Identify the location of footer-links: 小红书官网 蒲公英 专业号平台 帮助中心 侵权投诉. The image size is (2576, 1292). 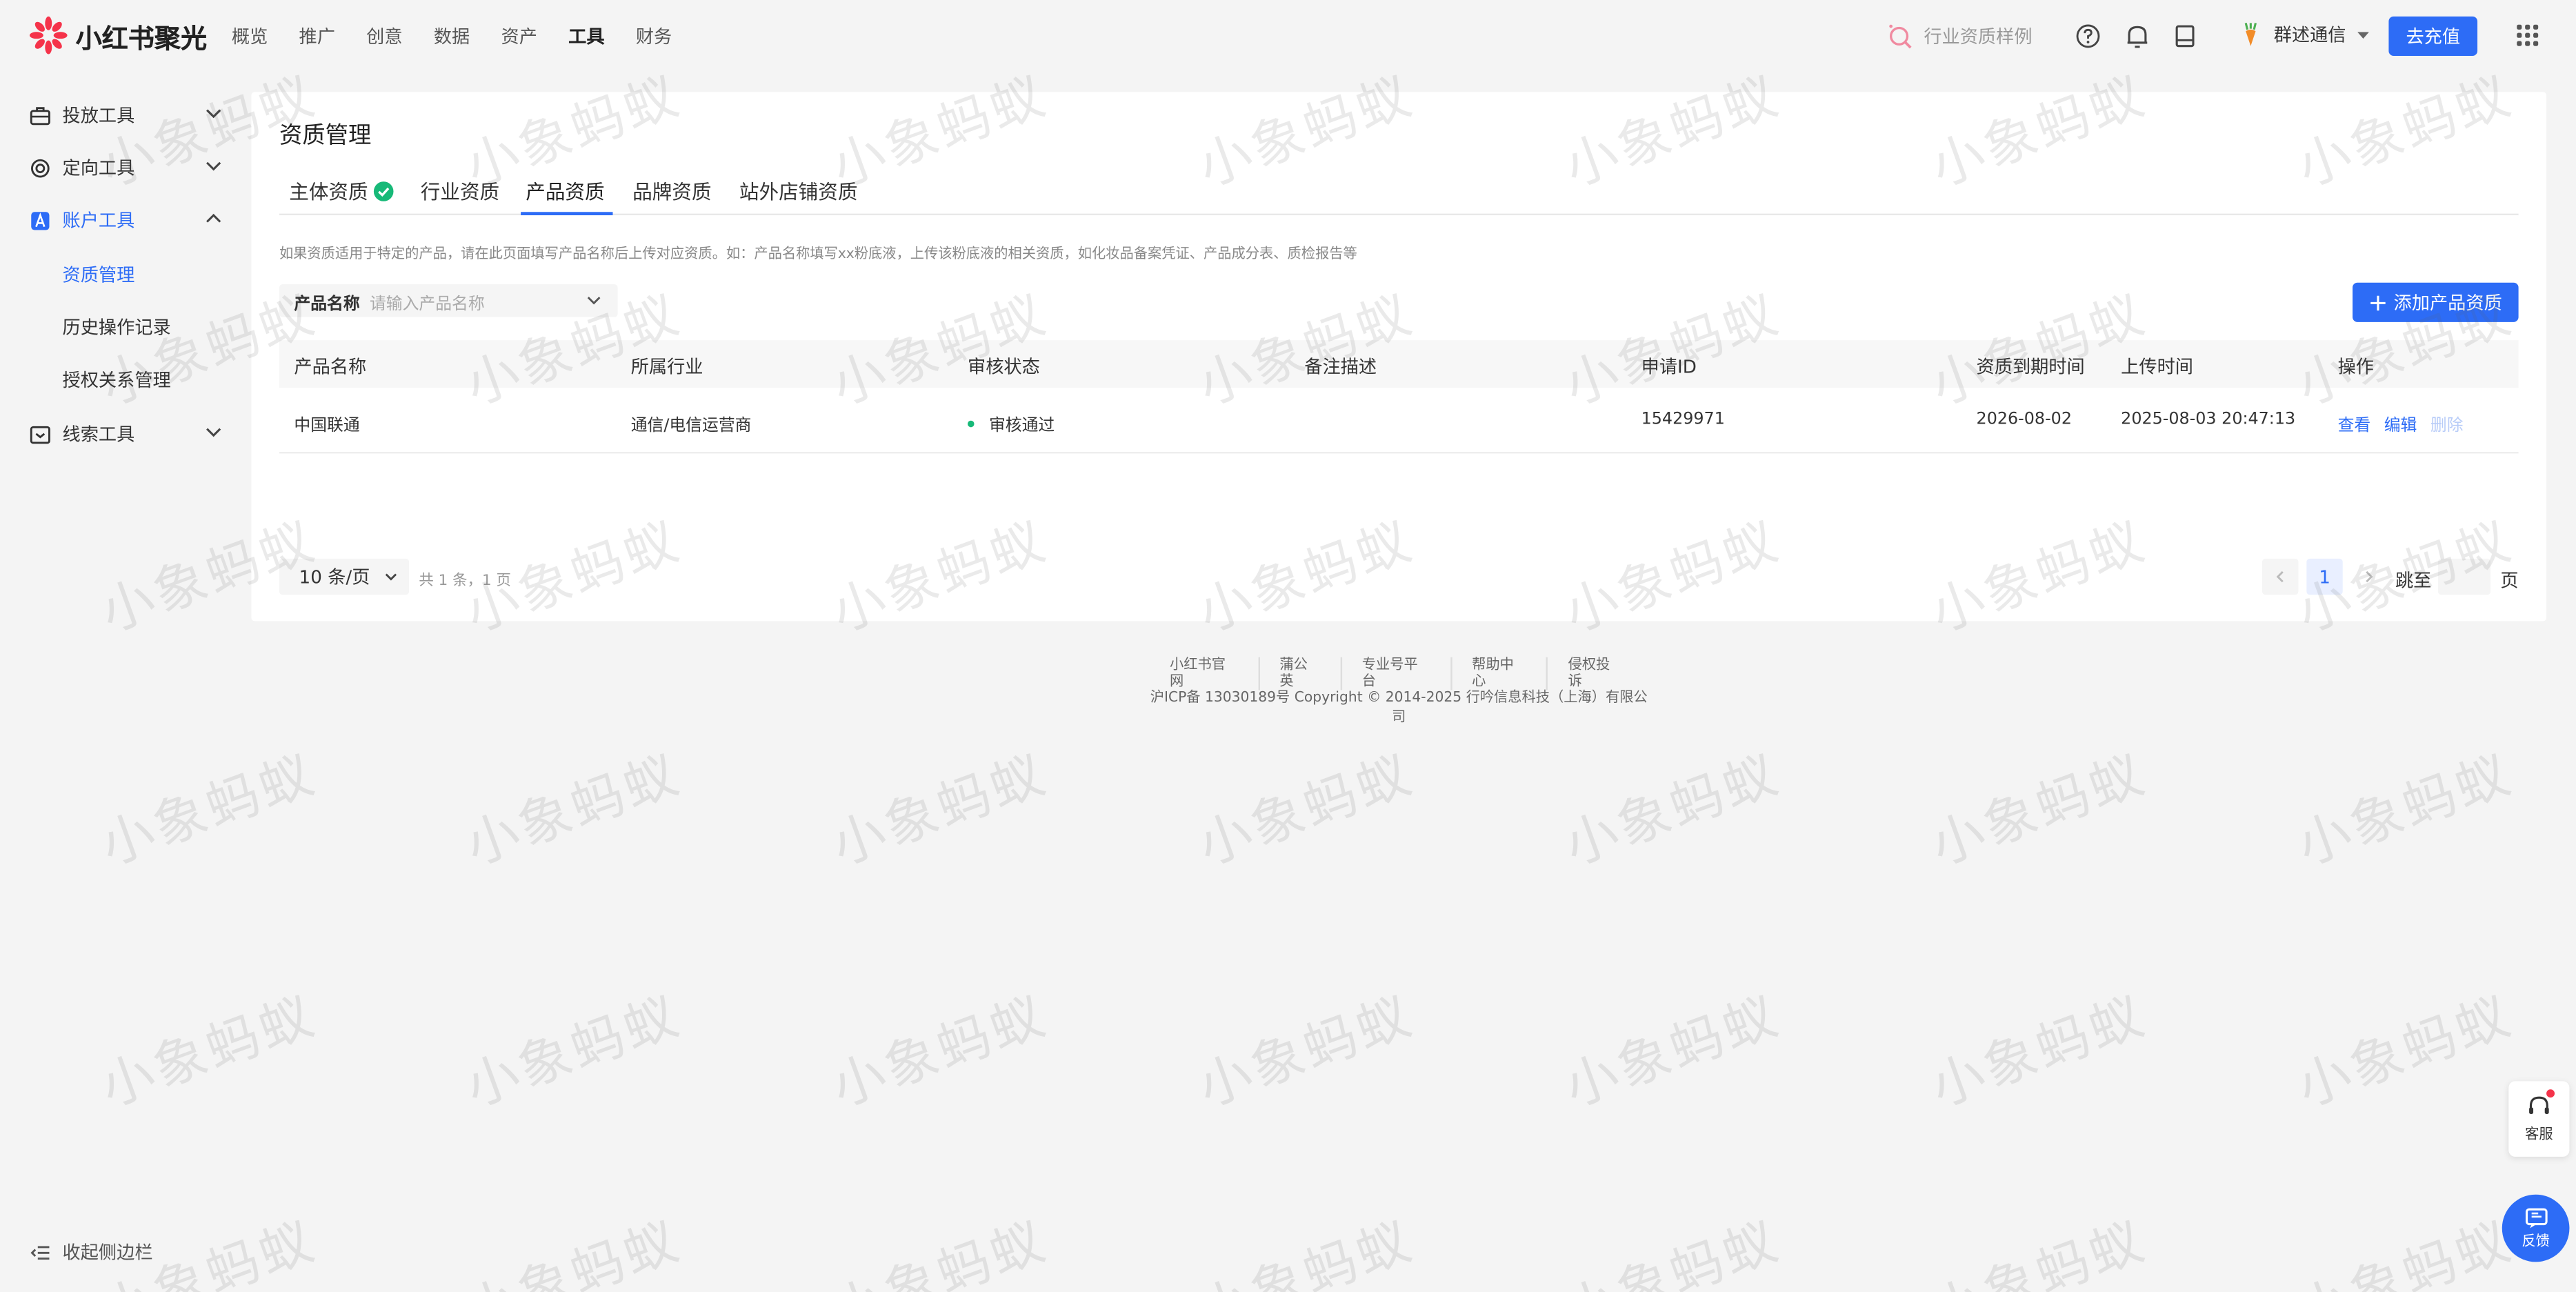
(1396, 674).